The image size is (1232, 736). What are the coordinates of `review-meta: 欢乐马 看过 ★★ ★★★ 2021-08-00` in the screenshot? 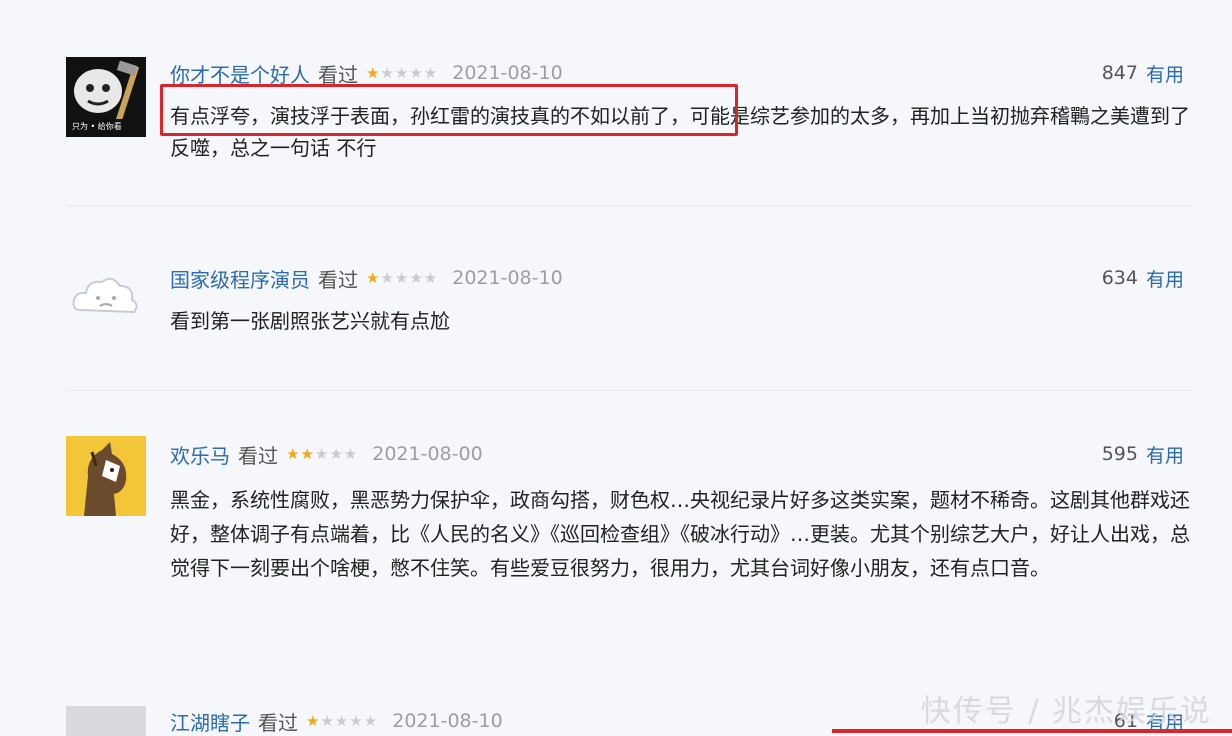 It's located at (326, 454).